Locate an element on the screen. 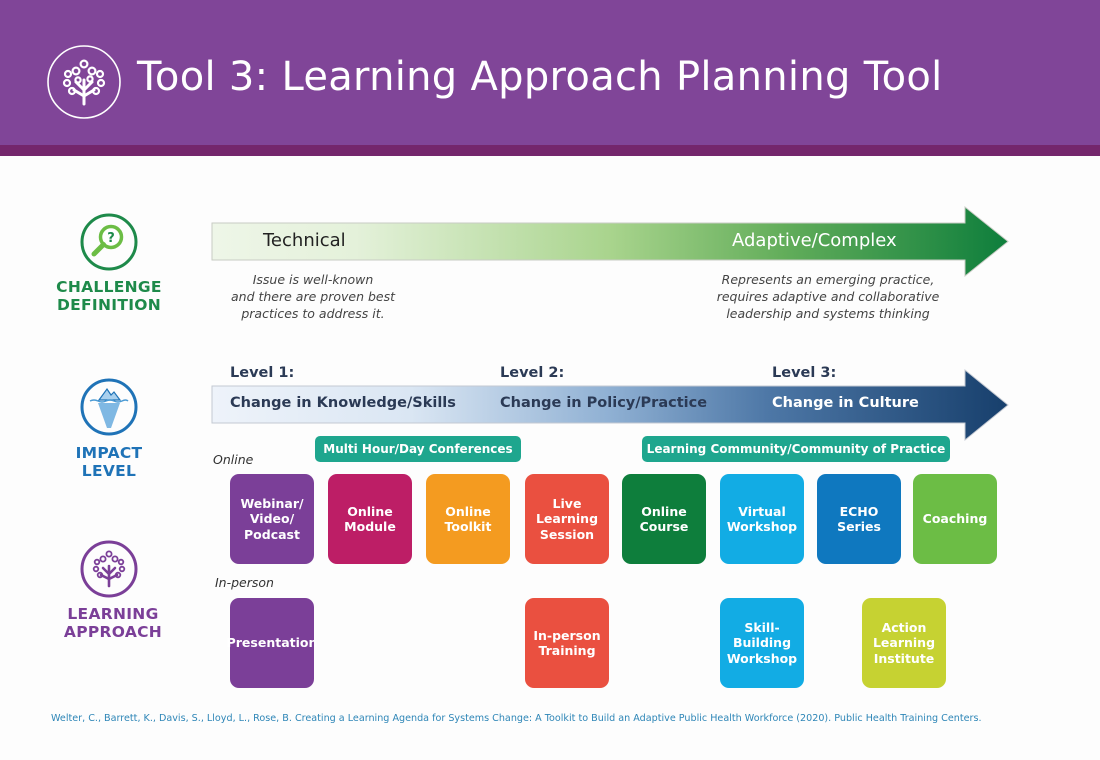 This screenshot has width=1100, height=760. tile-label-line: Institute is located at coordinates (904, 658).